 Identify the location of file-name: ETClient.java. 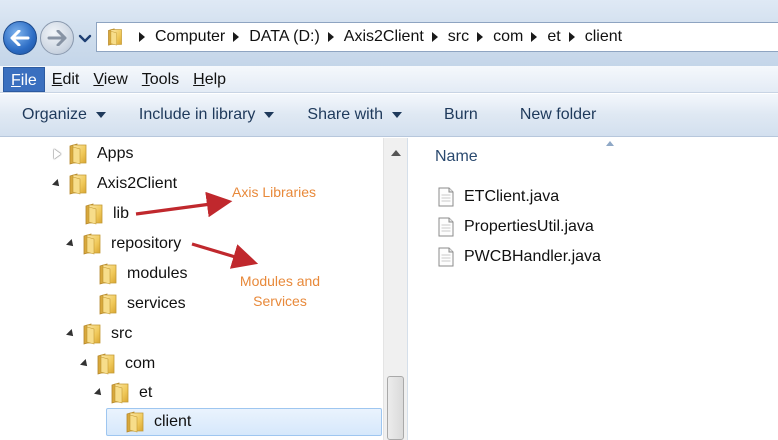
(512, 196).